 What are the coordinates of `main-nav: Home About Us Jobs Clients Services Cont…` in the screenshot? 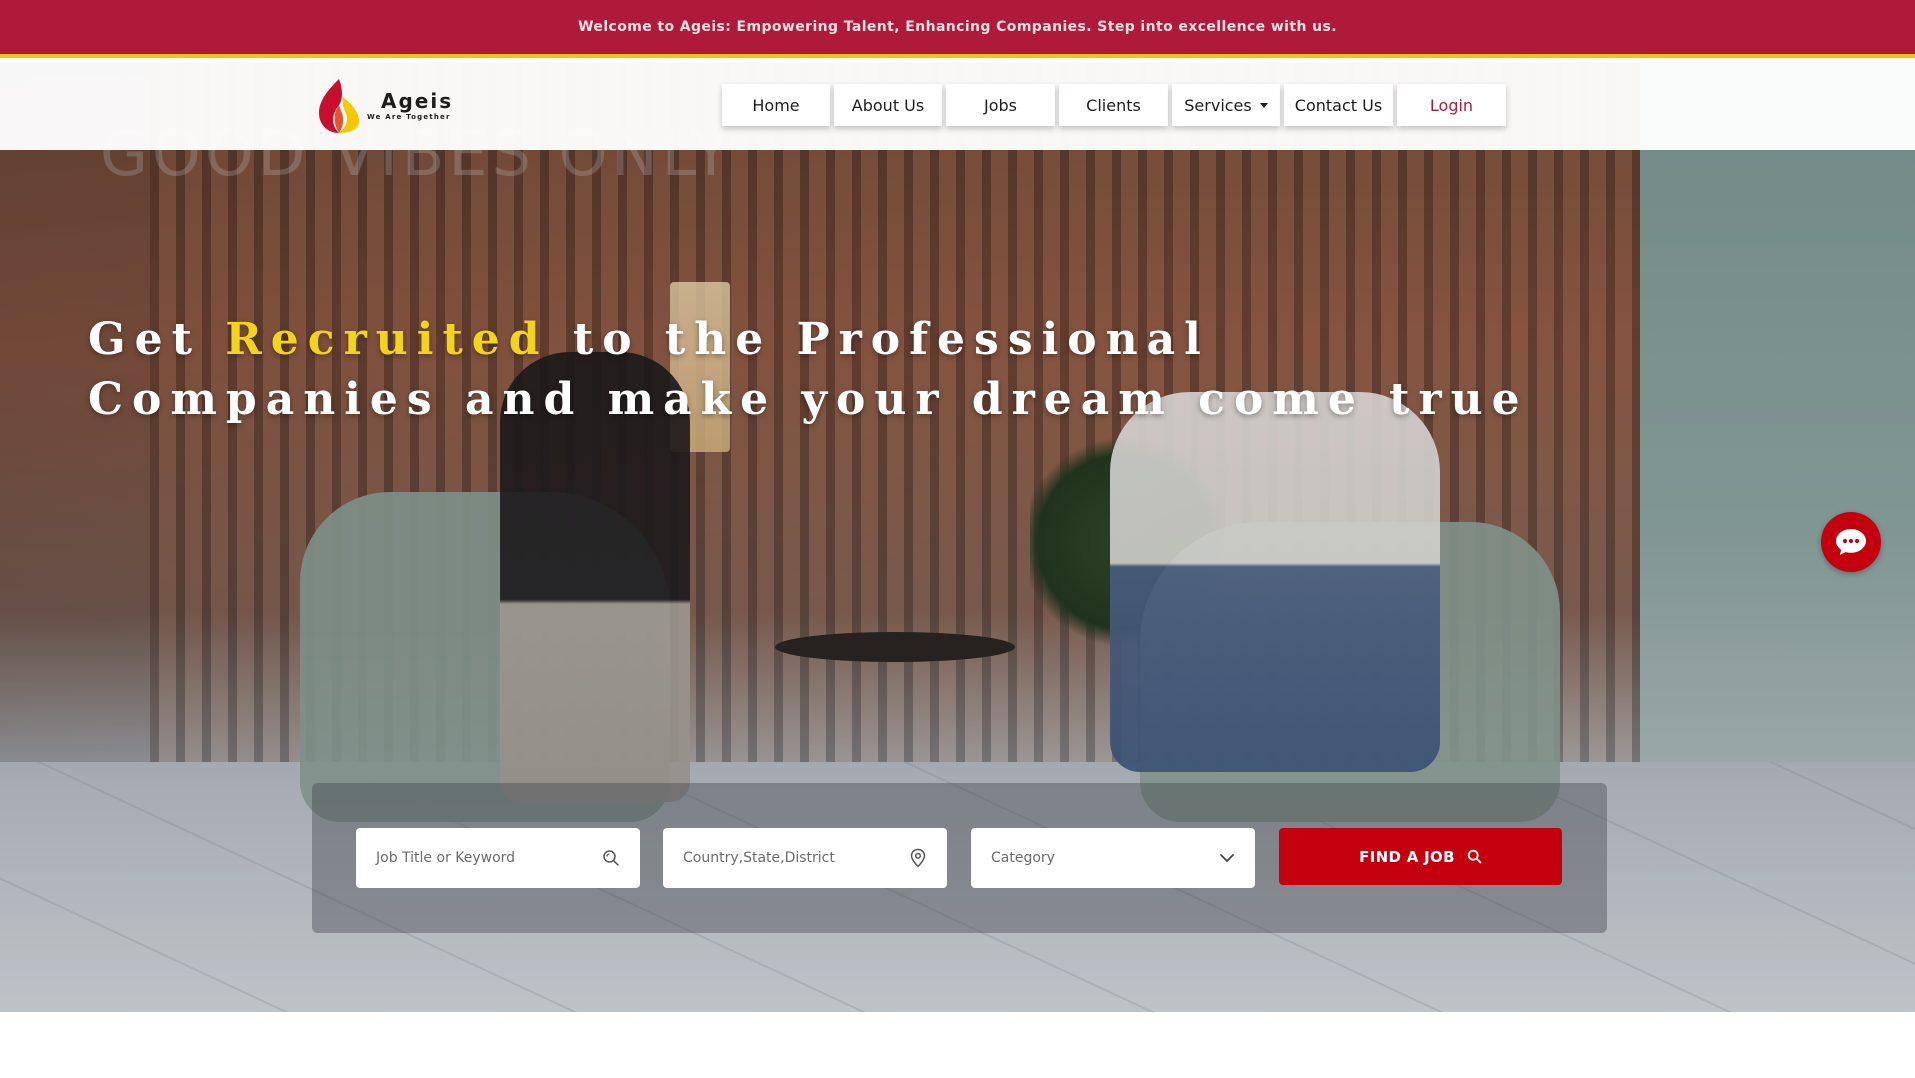 It's located at (1114, 105).